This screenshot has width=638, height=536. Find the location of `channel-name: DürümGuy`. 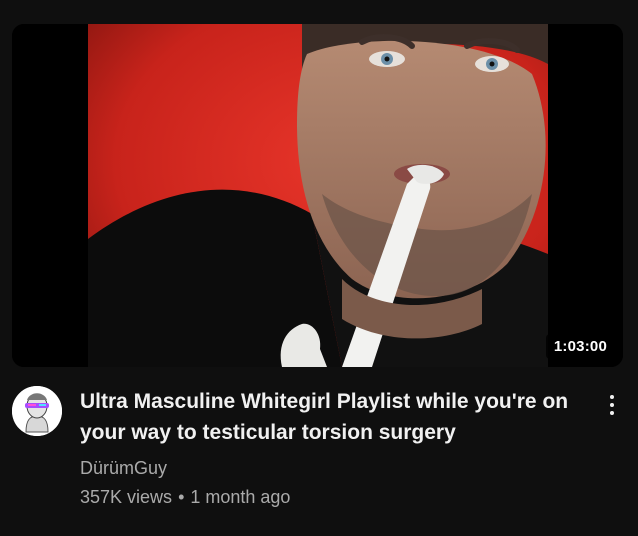

channel-name: DürümGuy is located at coordinates (123, 468).